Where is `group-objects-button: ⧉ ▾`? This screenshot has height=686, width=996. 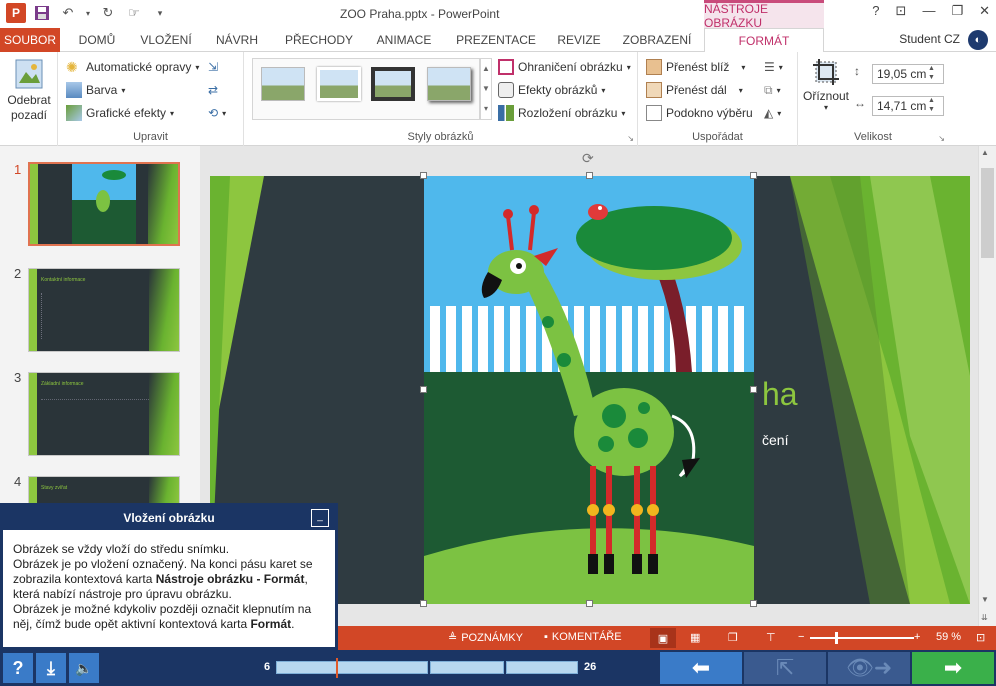 group-objects-button: ⧉ ▾ is located at coordinates (772, 90).